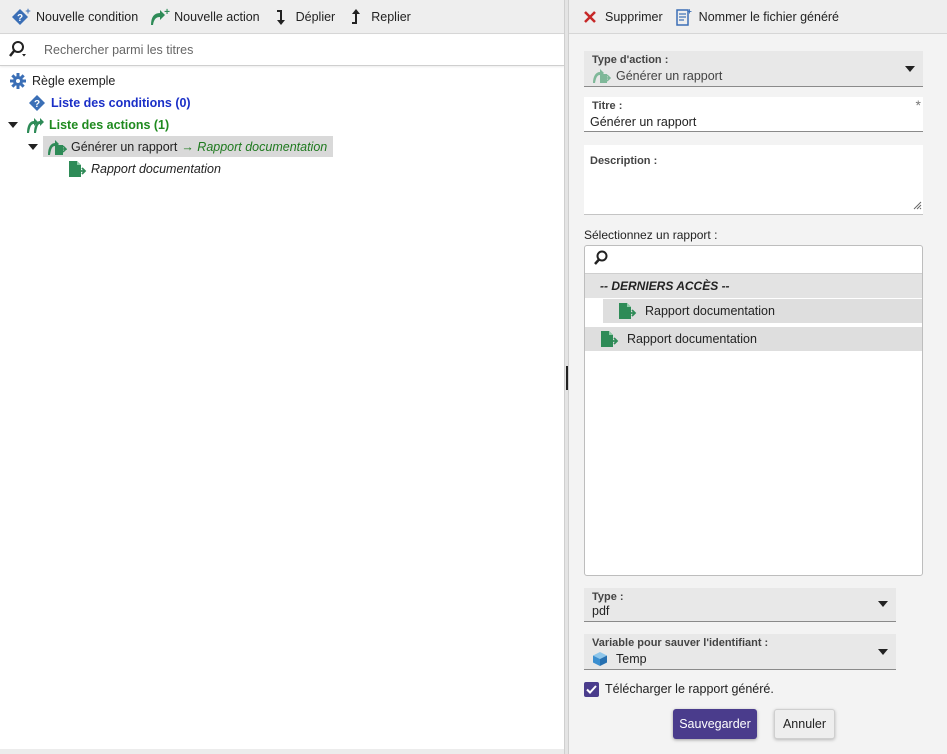 The image size is (947, 754). I want to click on new-condition-icon: ? +, so click(21, 17).